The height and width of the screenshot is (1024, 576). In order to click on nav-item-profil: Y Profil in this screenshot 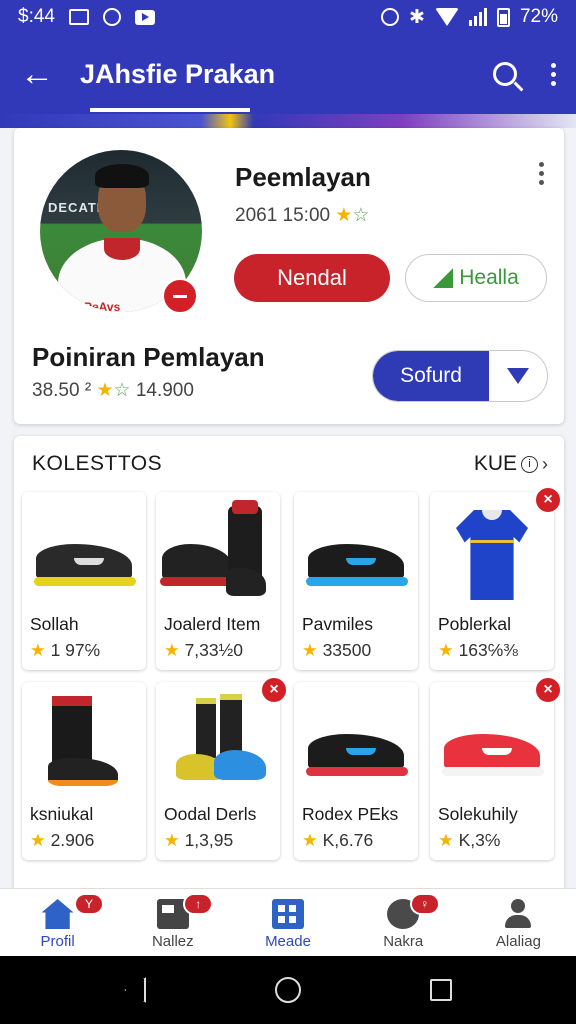, I will do `click(57, 922)`.